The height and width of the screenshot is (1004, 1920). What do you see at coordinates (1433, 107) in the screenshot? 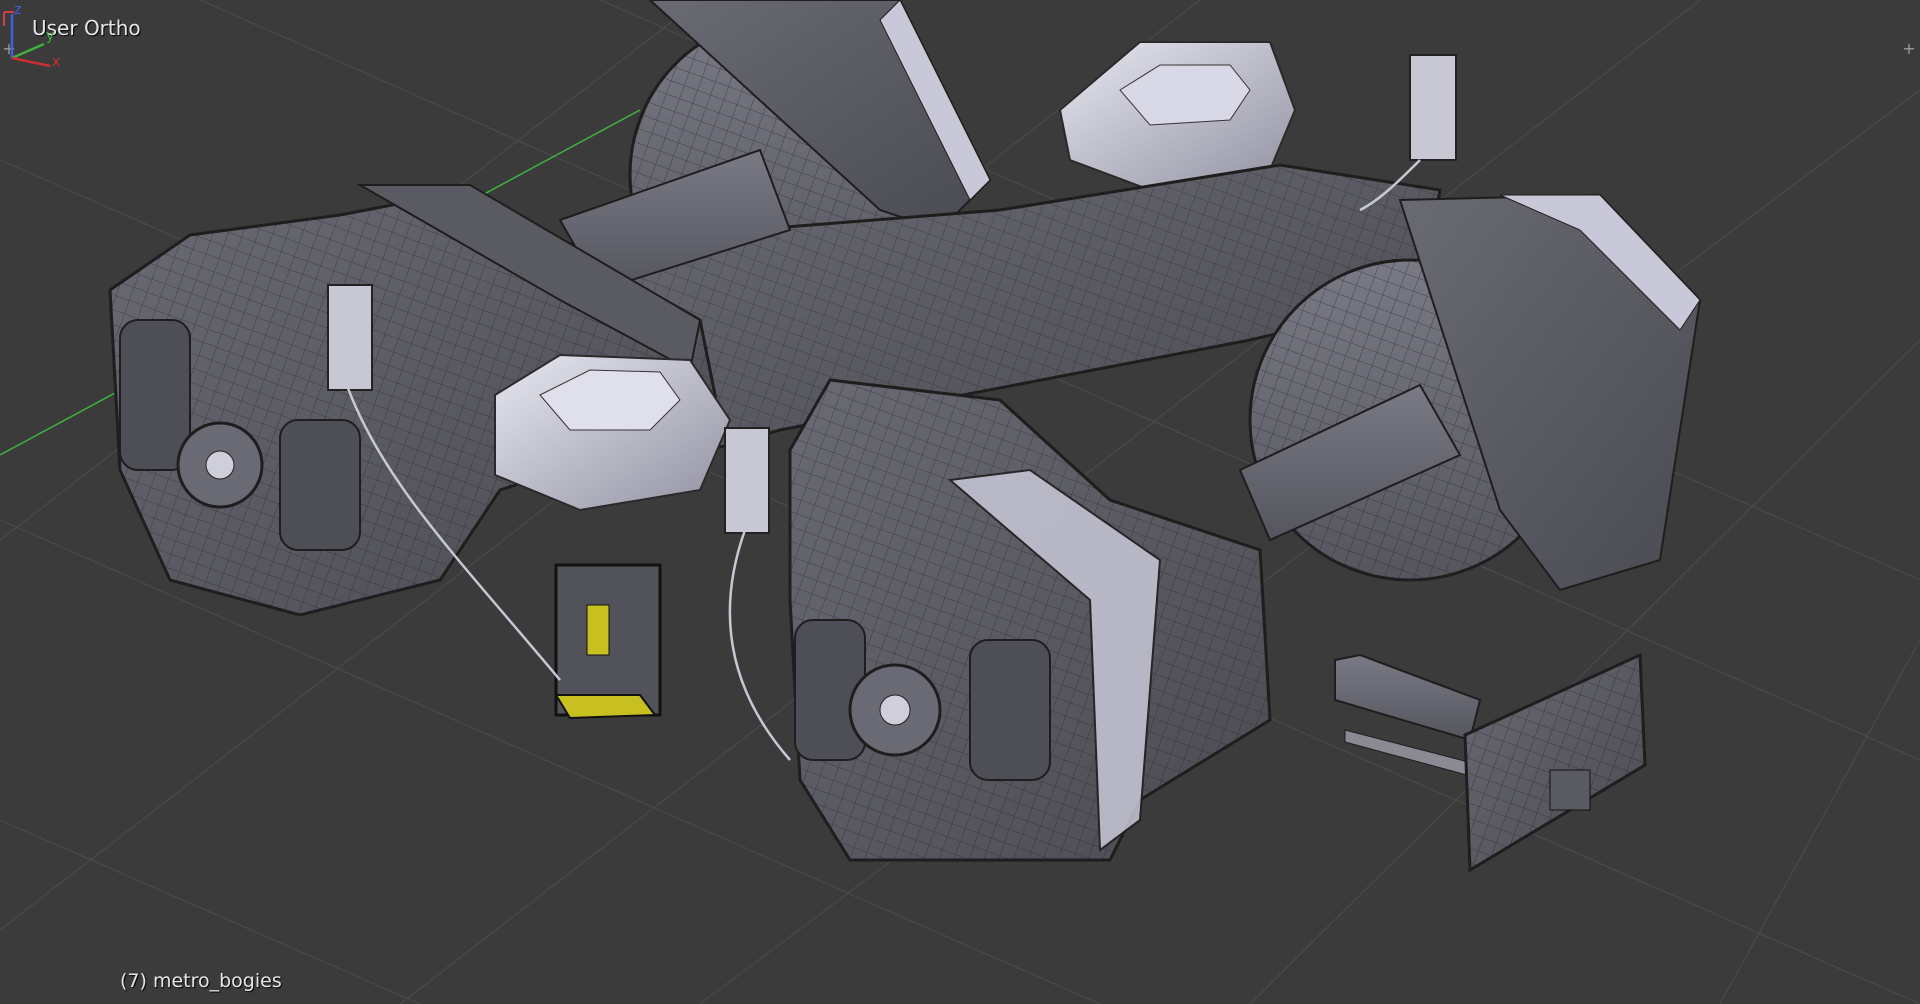
I see `sensor-plate-top` at bounding box center [1433, 107].